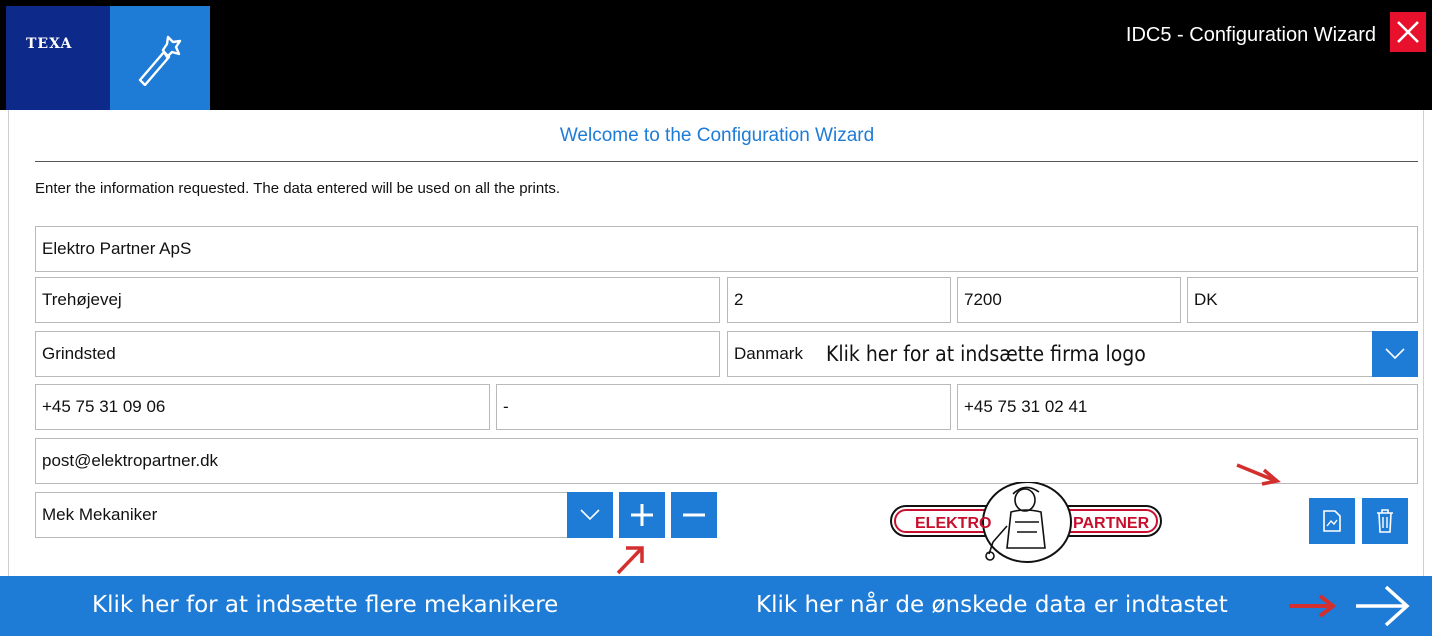 The width and height of the screenshot is (1432, 636). What do you see at coordinates (377, 354) in the screenshot?
I see `city-field: Grindsted` at bounding box center [377, 354].